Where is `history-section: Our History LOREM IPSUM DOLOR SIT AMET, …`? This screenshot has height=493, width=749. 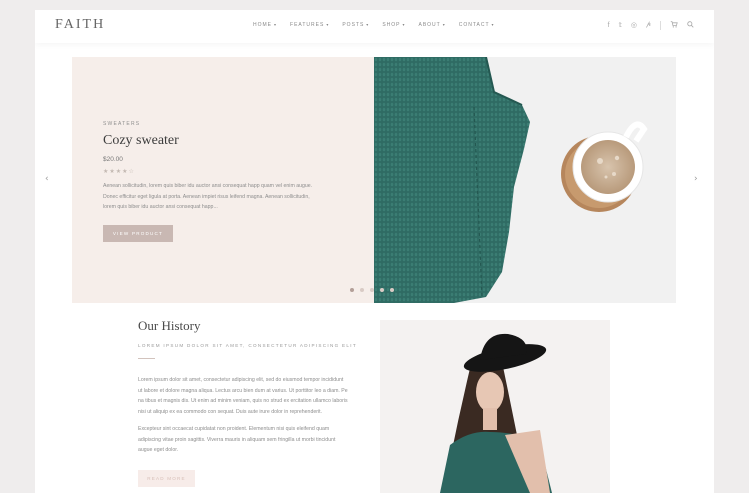 history-section: Our History LOREM IPSUM DOLOR SIT AMET, … is located at coordinates (258, 402).